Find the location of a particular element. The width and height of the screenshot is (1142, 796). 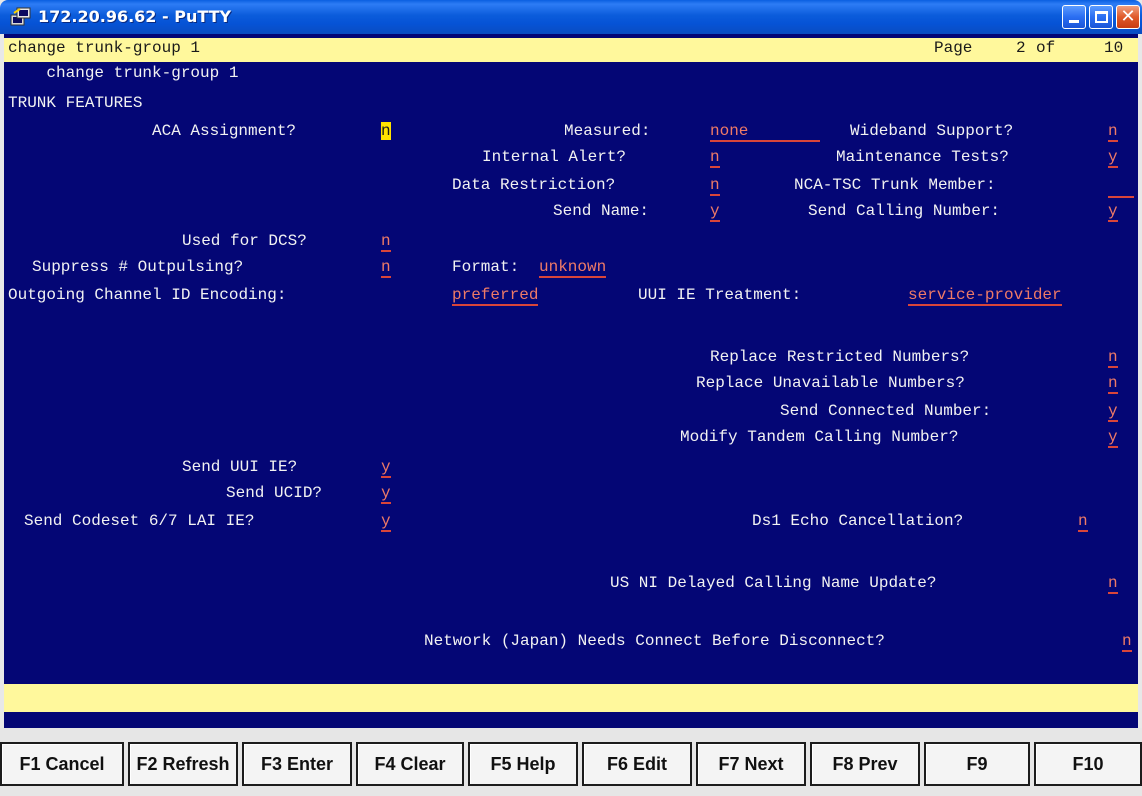

send-uui-ie-field: y is located at coordinates (386, 468).